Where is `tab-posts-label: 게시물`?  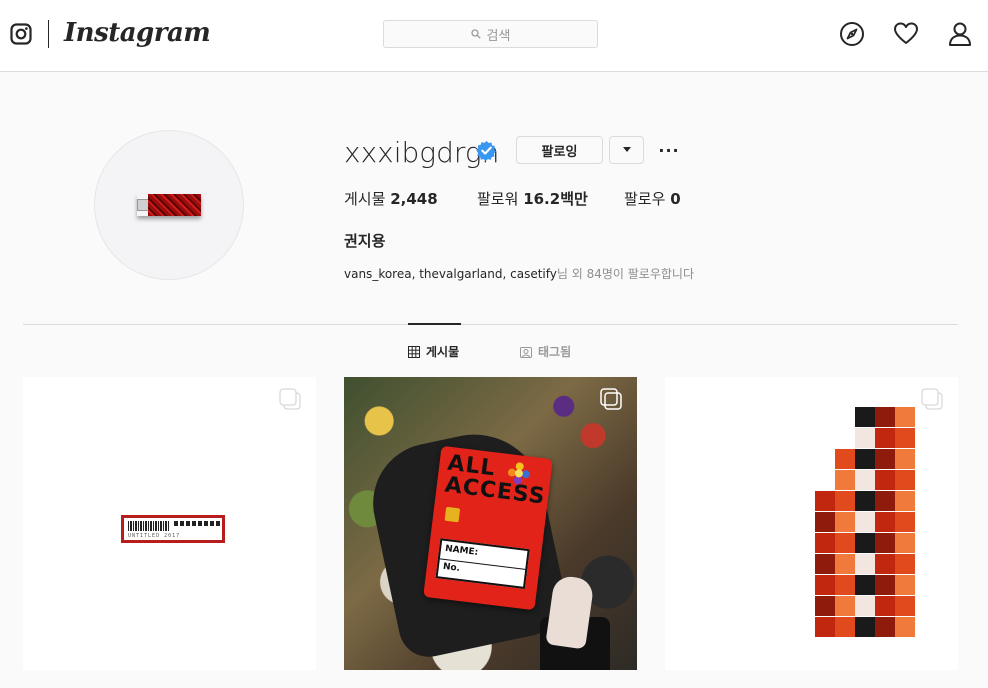
tab-posts-label: 게시물 is located at coordinates (443, 352).